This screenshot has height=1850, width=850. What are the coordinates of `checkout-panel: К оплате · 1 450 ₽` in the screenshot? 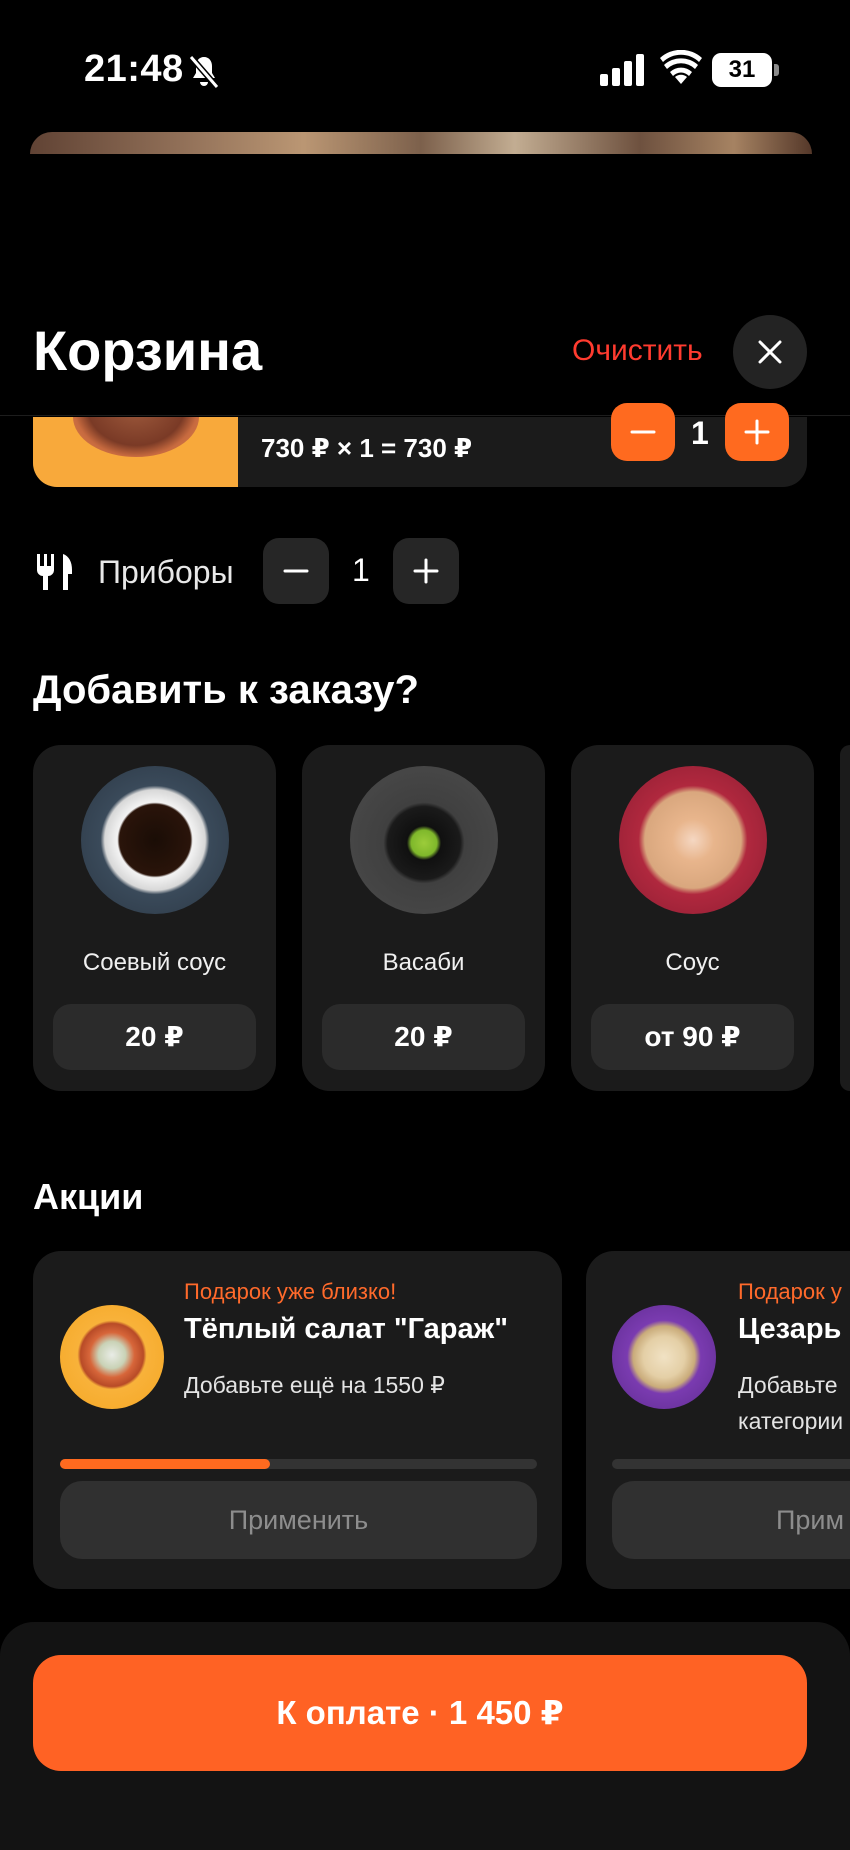 It's located at (425, 1736).